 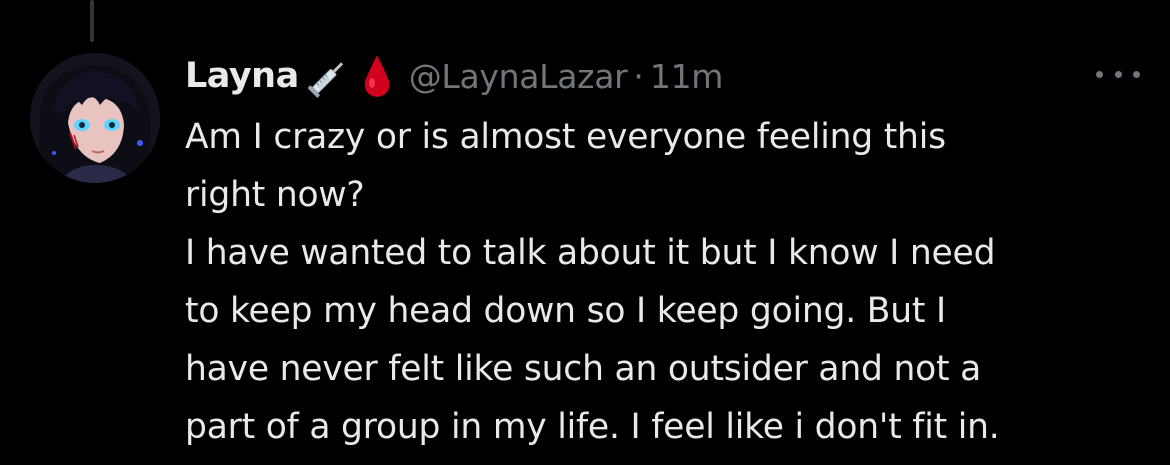 I want to click on avatar-image, so click(x=95, y=118).